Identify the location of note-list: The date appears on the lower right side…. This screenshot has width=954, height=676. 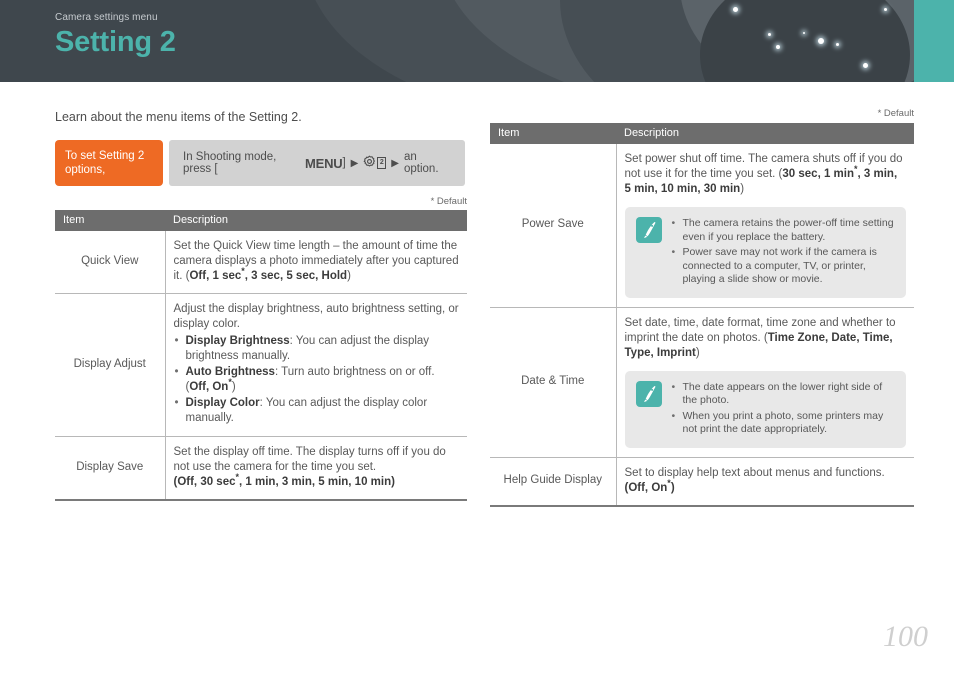
(783, 409).